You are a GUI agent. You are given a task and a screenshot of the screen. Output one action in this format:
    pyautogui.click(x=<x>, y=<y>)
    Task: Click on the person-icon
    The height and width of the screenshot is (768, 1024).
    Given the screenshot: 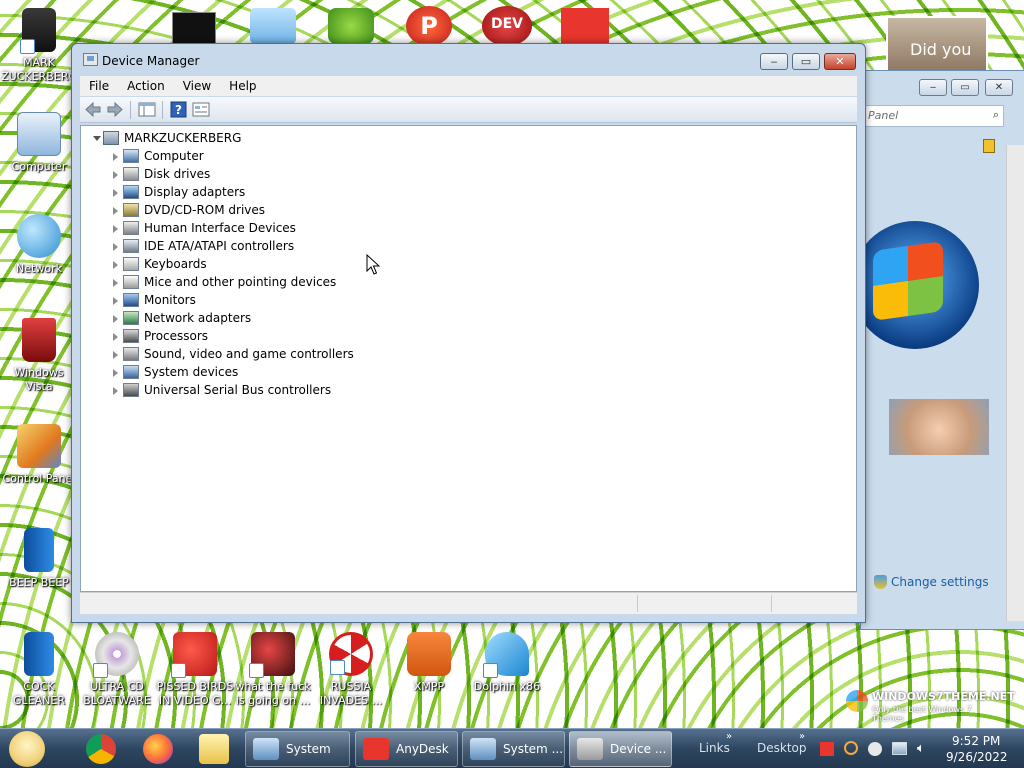 What is the action you would take?
    pyautogui.click(x=38, y=31)
    